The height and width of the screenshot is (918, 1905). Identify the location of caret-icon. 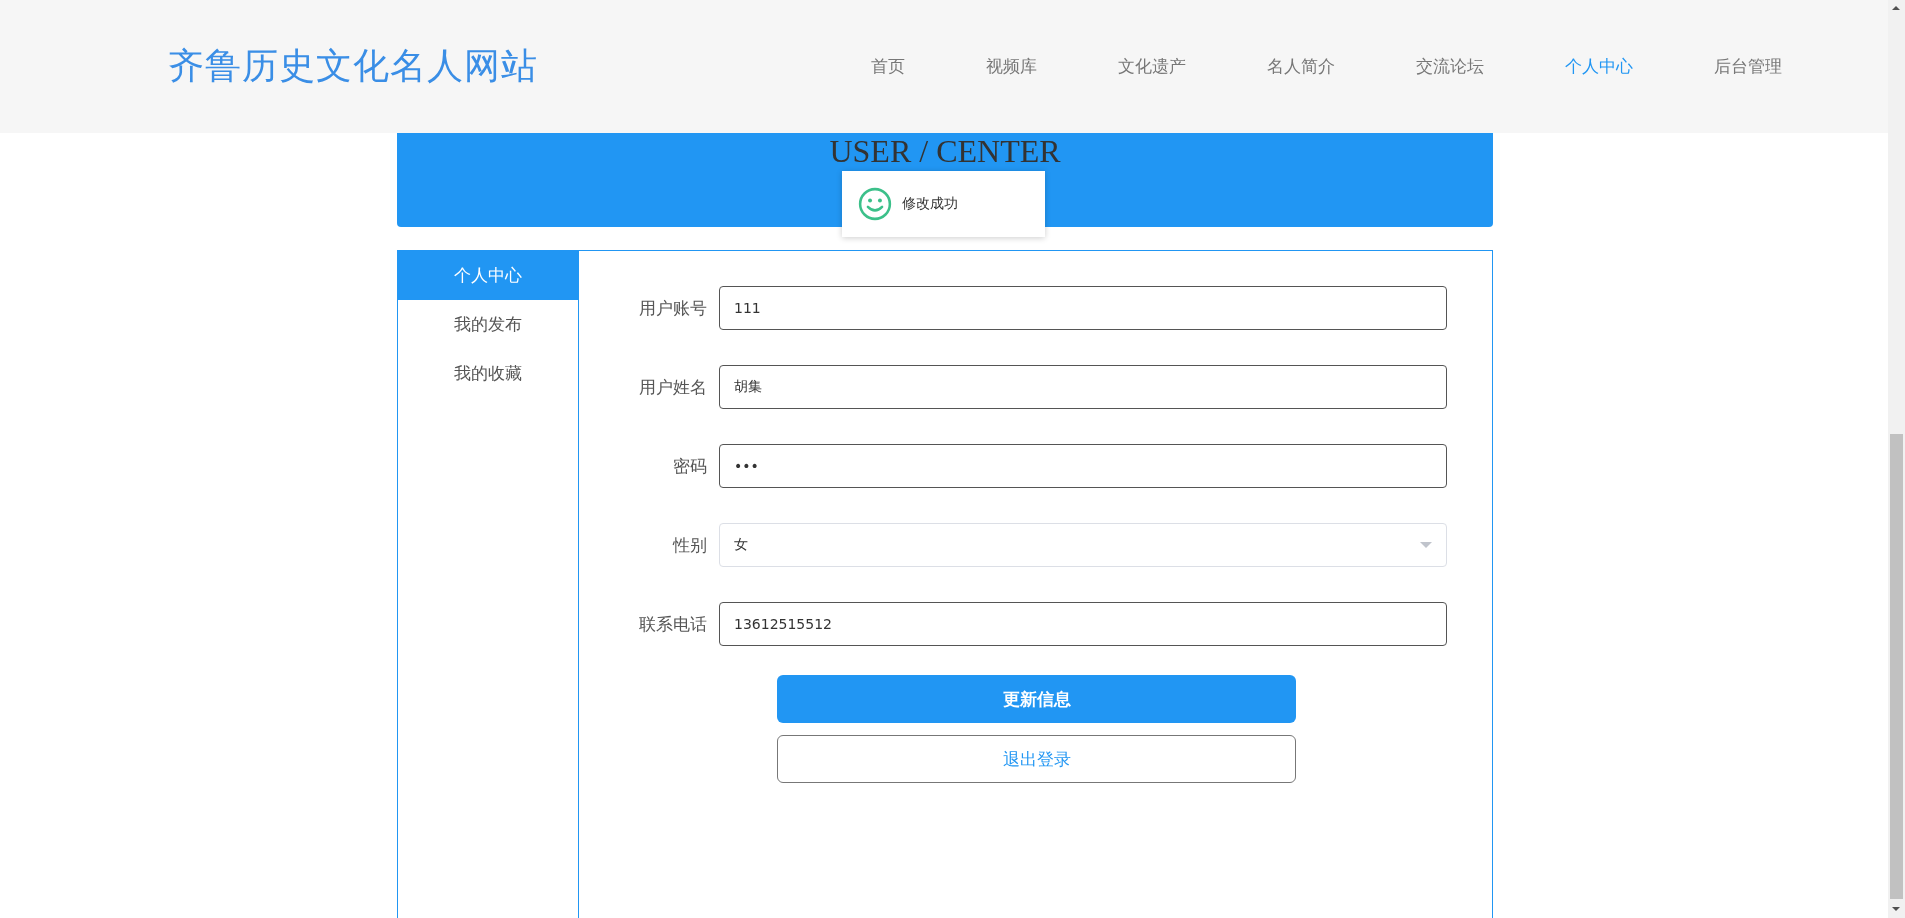
(1426, 545).